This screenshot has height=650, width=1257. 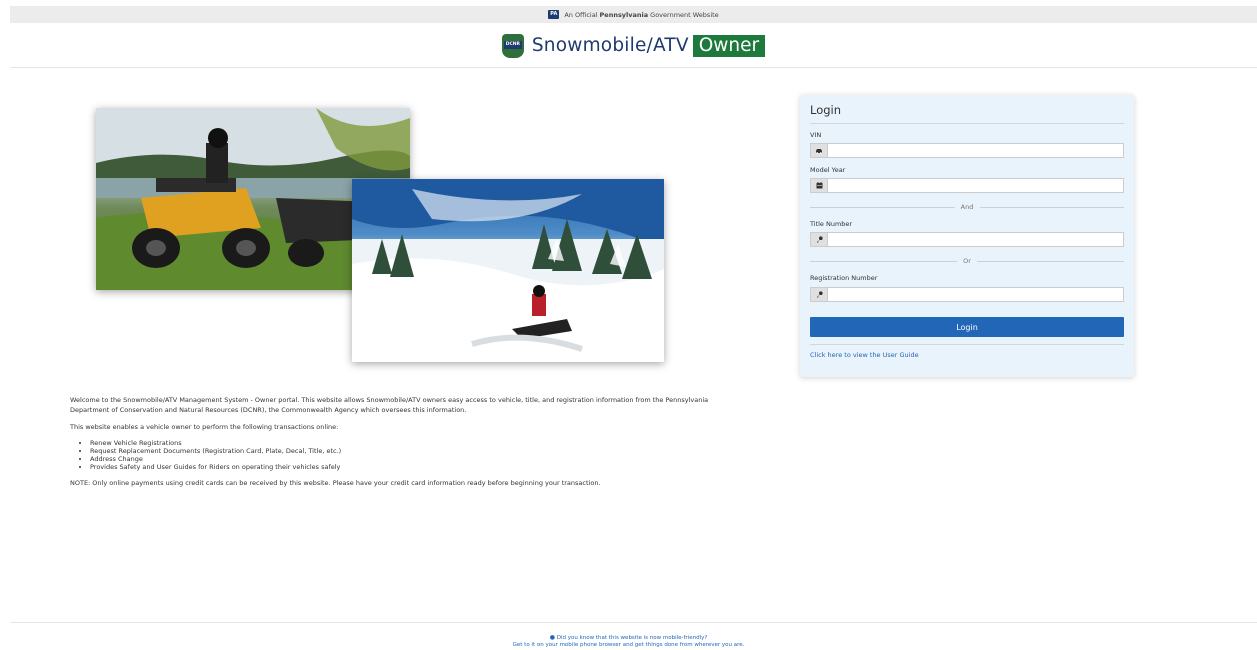 I want to click on banner-prefix: An Official, so click(x=581, y=14).